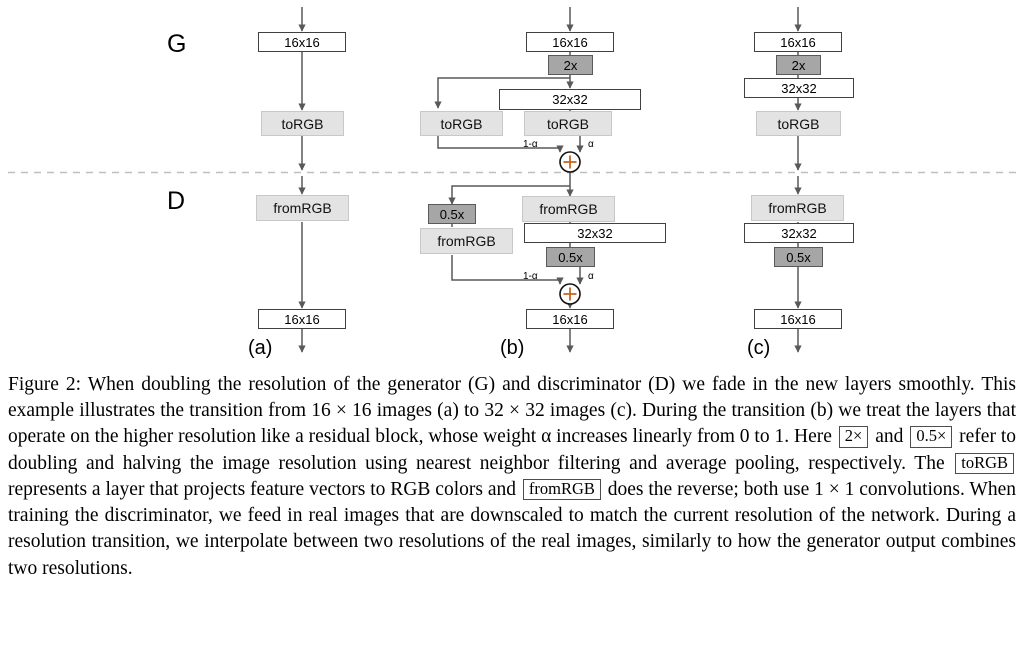  What do you see at coordinates (984, 463) in the screenshot?
I see `caption-box-torgb: toRGB` at bounding box center [984, 463].